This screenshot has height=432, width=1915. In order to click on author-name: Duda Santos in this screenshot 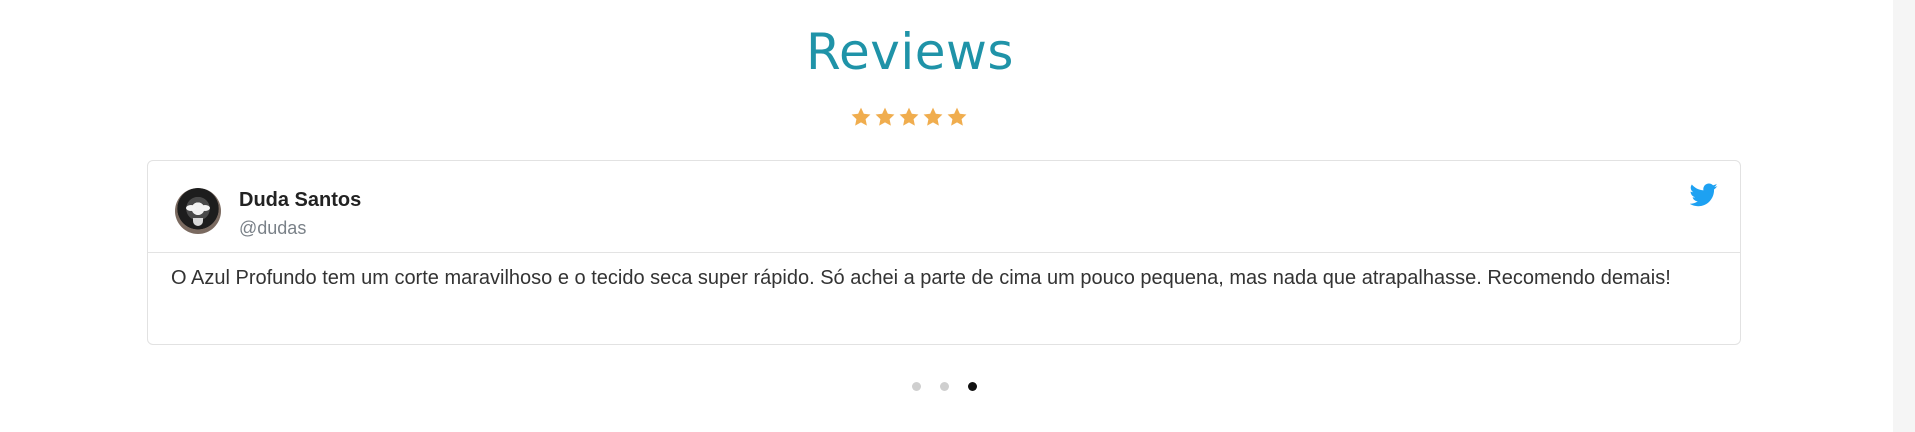, I will do `click(300, 200)`.